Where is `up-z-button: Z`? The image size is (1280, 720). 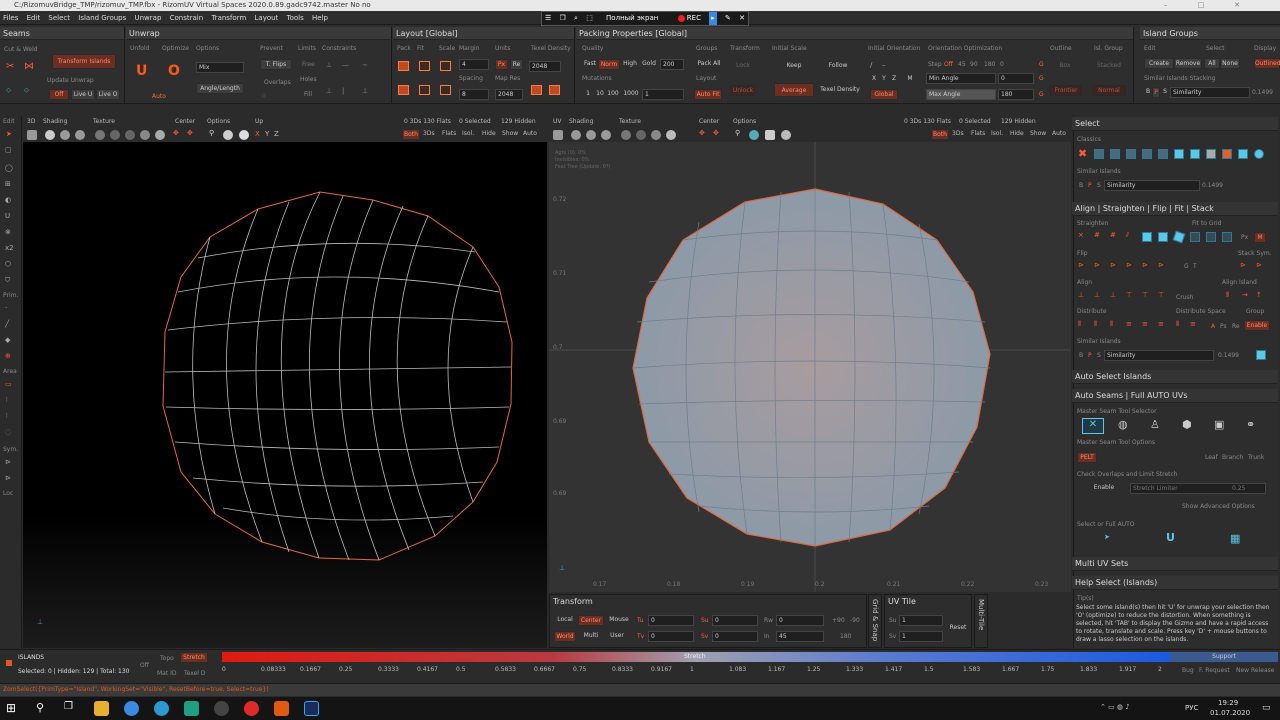 up-z-button: Z is located at coordinates (276, 134).